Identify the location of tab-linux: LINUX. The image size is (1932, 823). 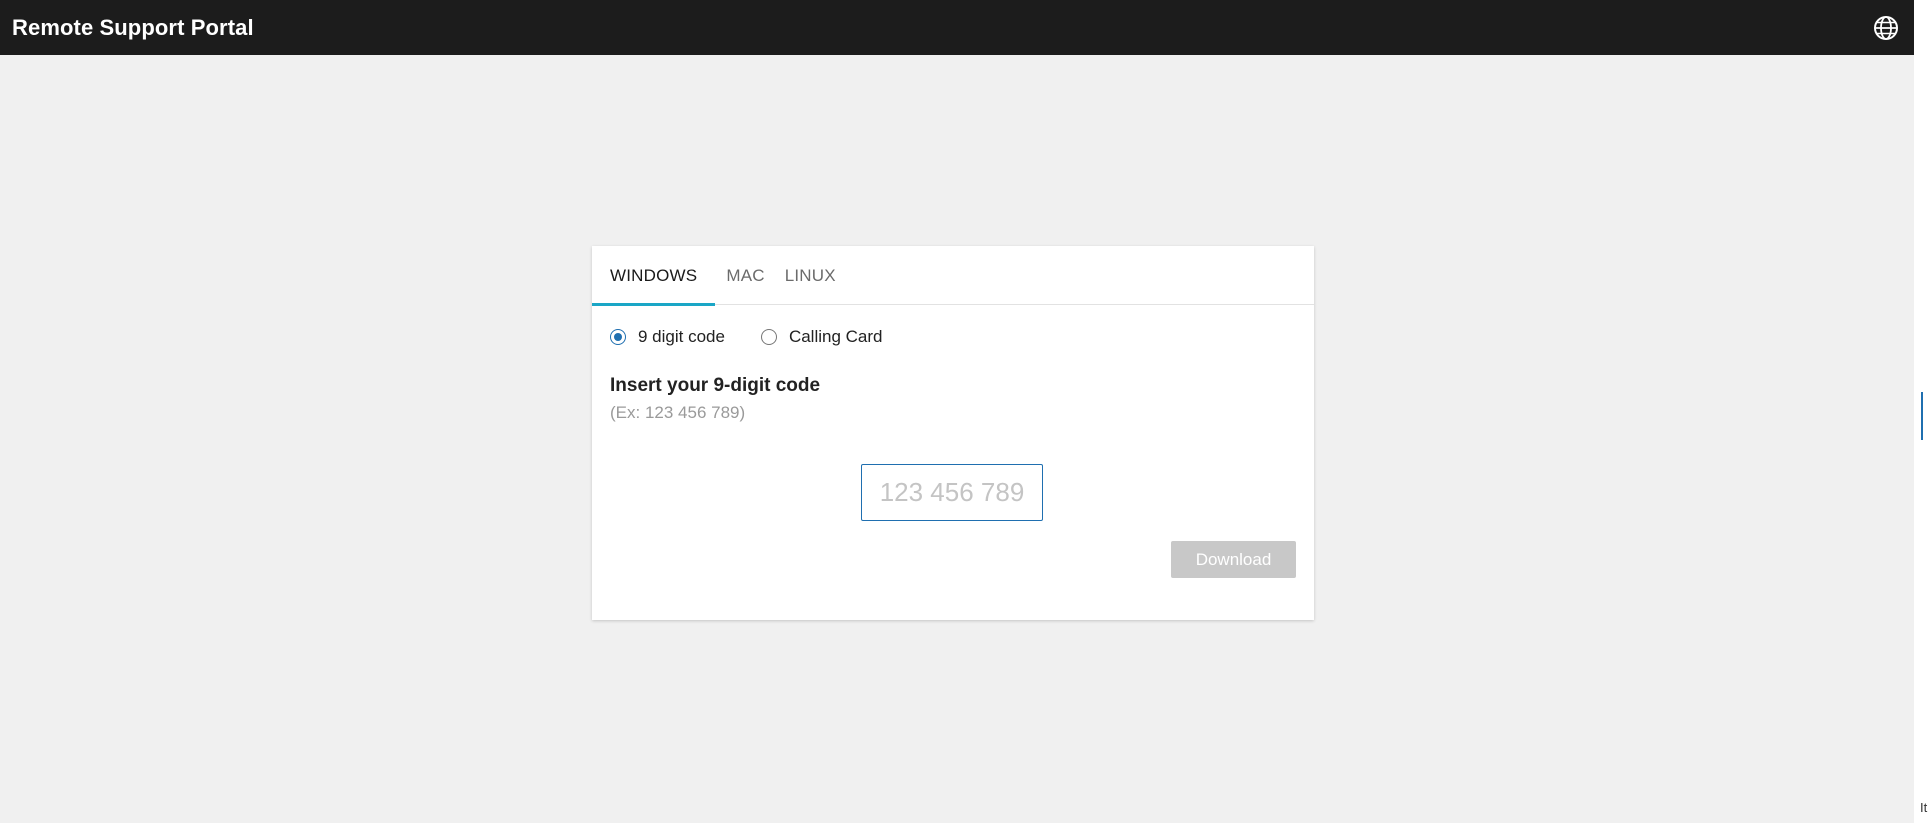
(809, 275).